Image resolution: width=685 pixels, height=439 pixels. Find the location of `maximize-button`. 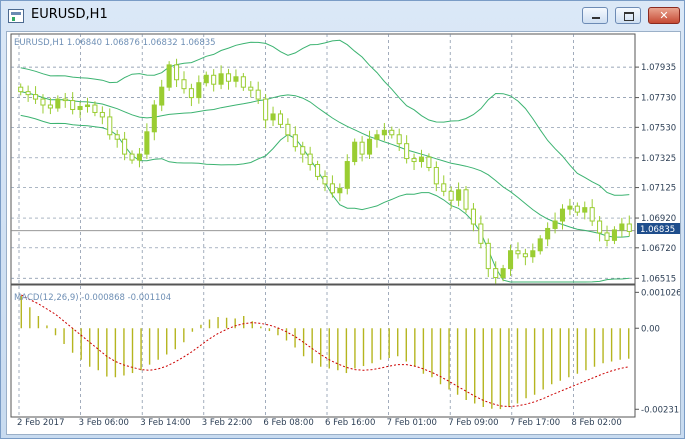

maximize-button is located at coordinates (628, 15).